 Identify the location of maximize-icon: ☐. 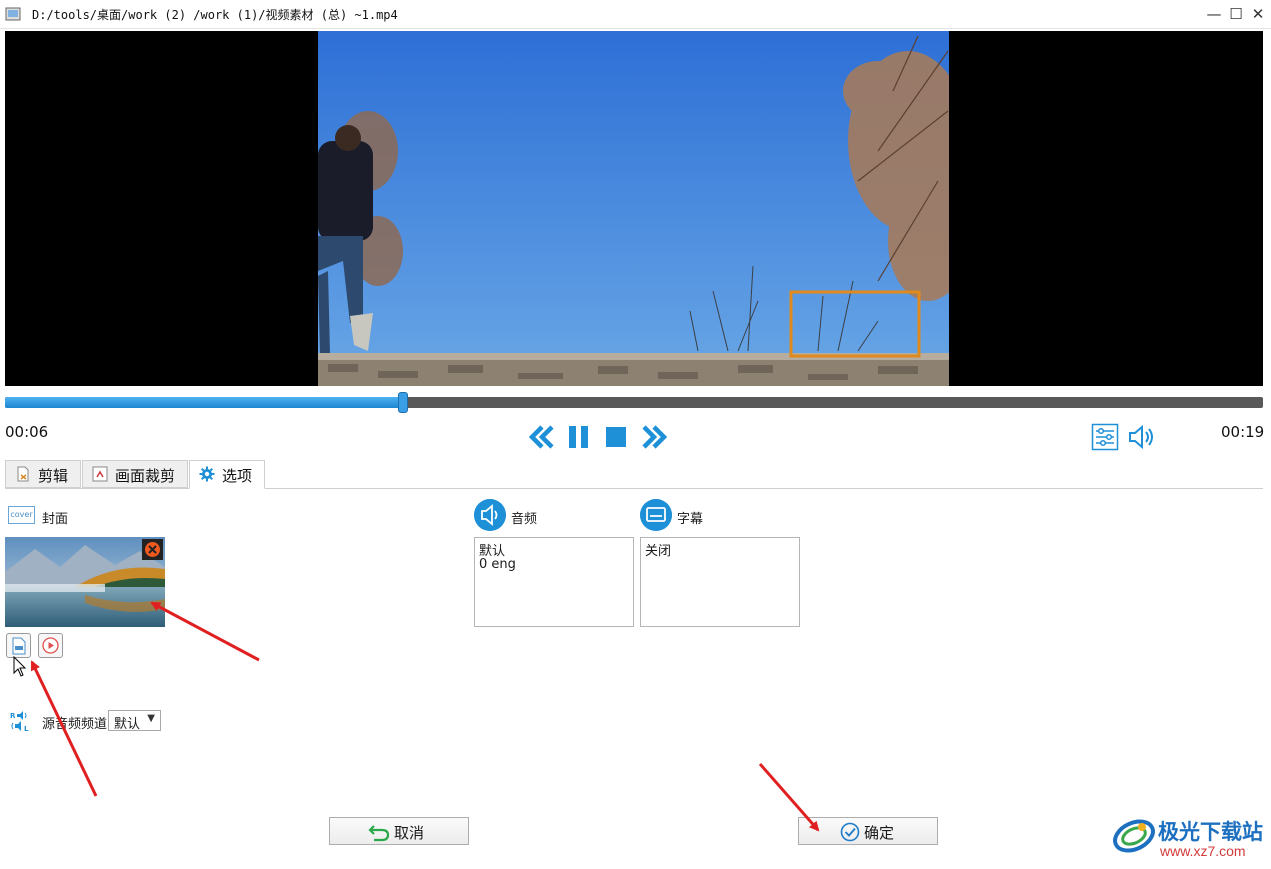
(1236, 14).